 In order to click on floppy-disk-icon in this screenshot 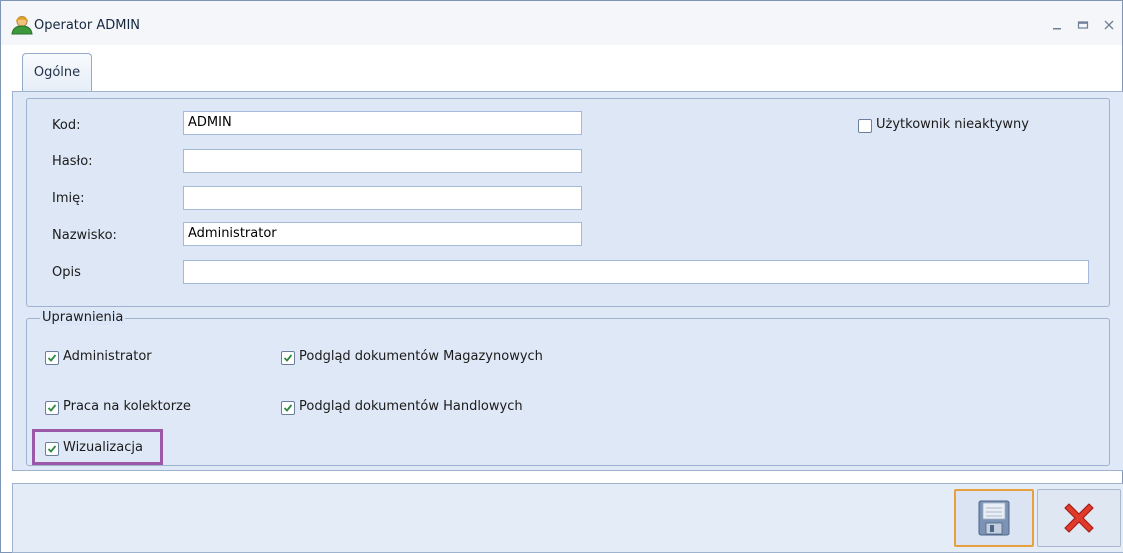, I will do `click(994, 518)`.